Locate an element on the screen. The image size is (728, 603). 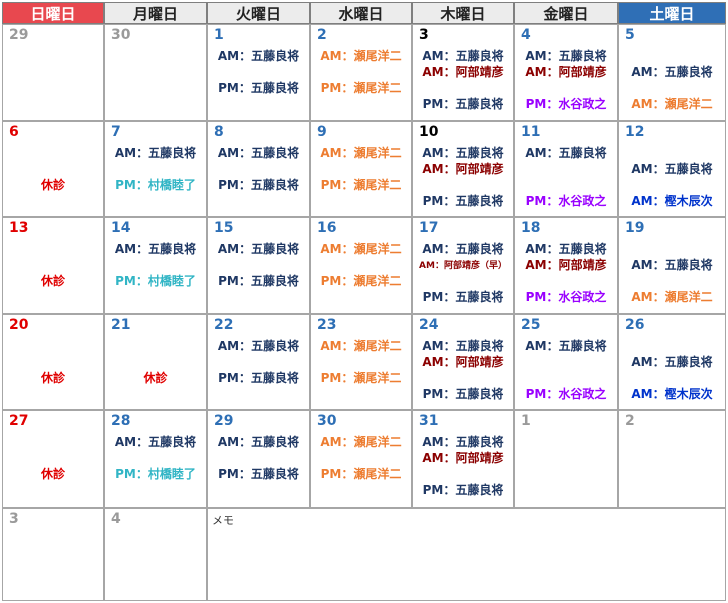
day-cell: 4 AM：五藤良将 AM：阿部靖彦 PM：水谷政之 is located at coordinates (566, 72).